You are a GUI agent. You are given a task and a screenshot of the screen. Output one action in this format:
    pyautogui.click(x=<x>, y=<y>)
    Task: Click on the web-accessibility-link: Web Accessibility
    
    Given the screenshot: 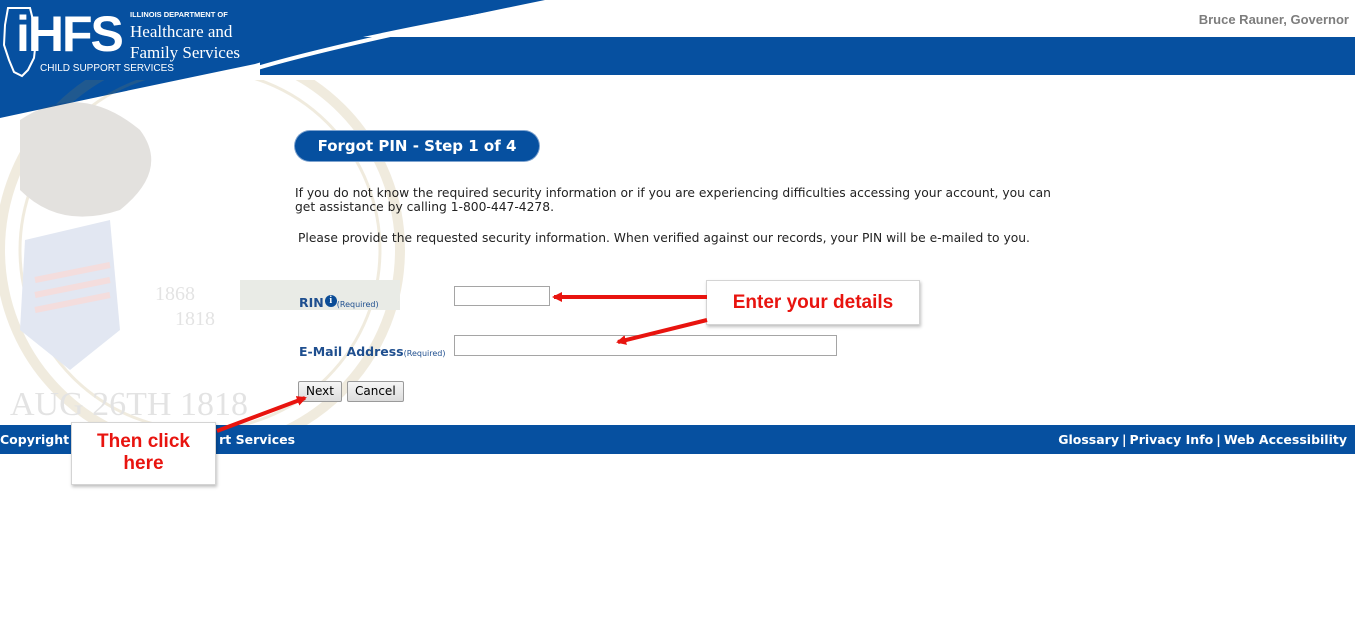 What is the action you would take?
    pyautogui.click(x=1285, y=439)
    